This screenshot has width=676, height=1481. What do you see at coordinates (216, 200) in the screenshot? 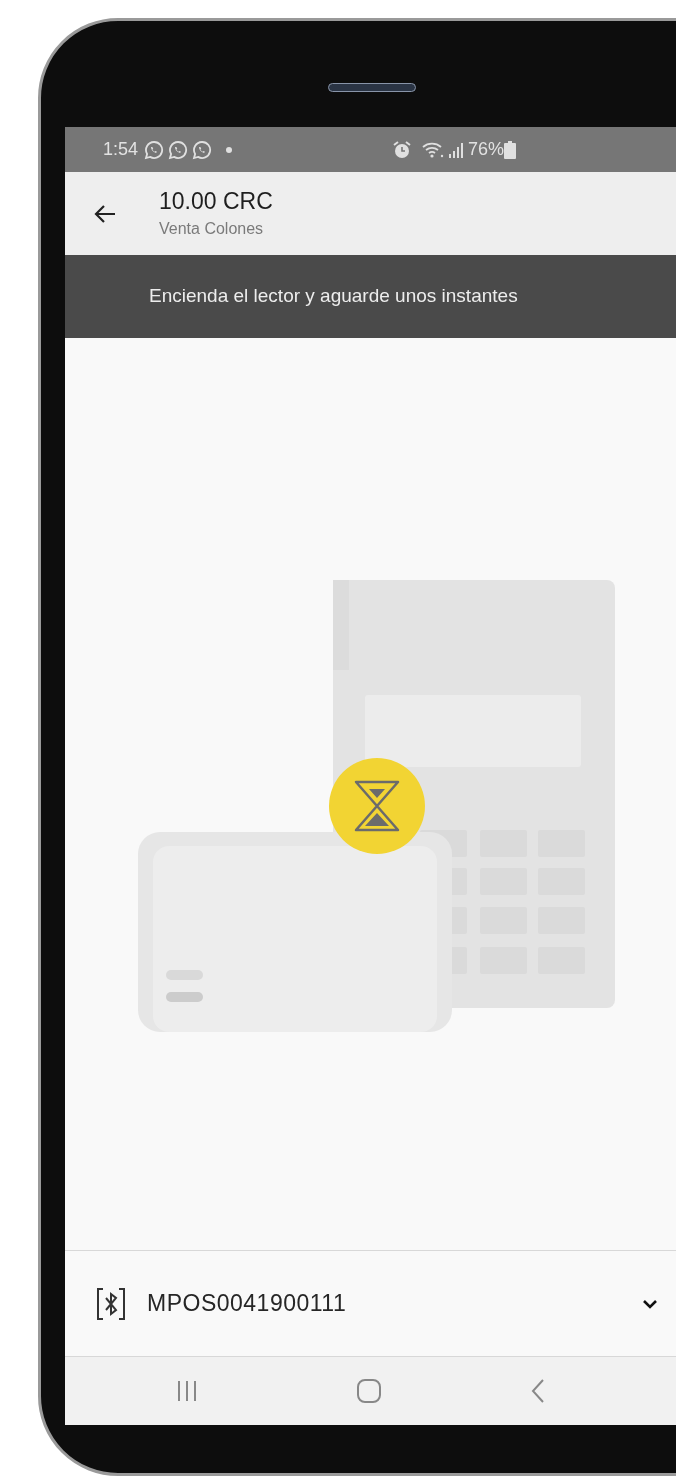
I see `amount-title: 10.00 CRC` at bounding box center [216, 200].